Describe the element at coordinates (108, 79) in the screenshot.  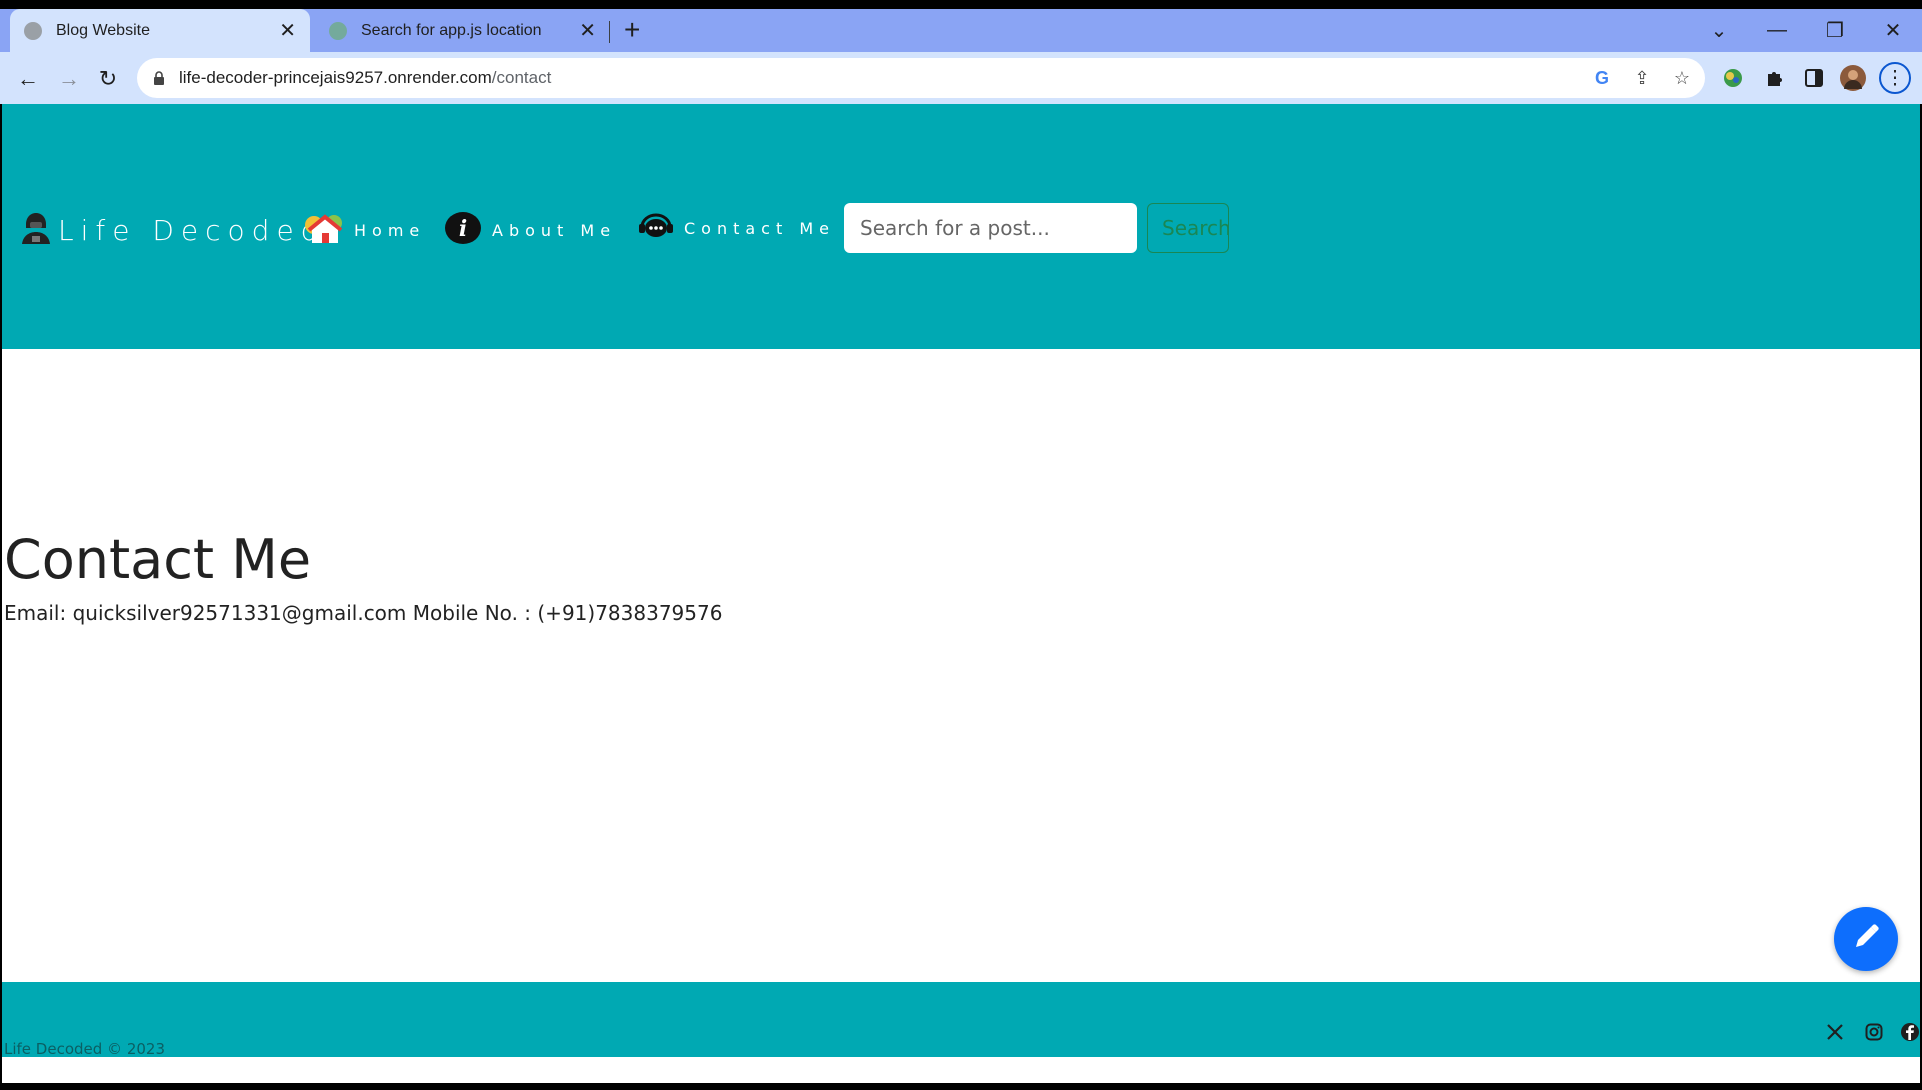
I see `reload-button: ↻` at that location.